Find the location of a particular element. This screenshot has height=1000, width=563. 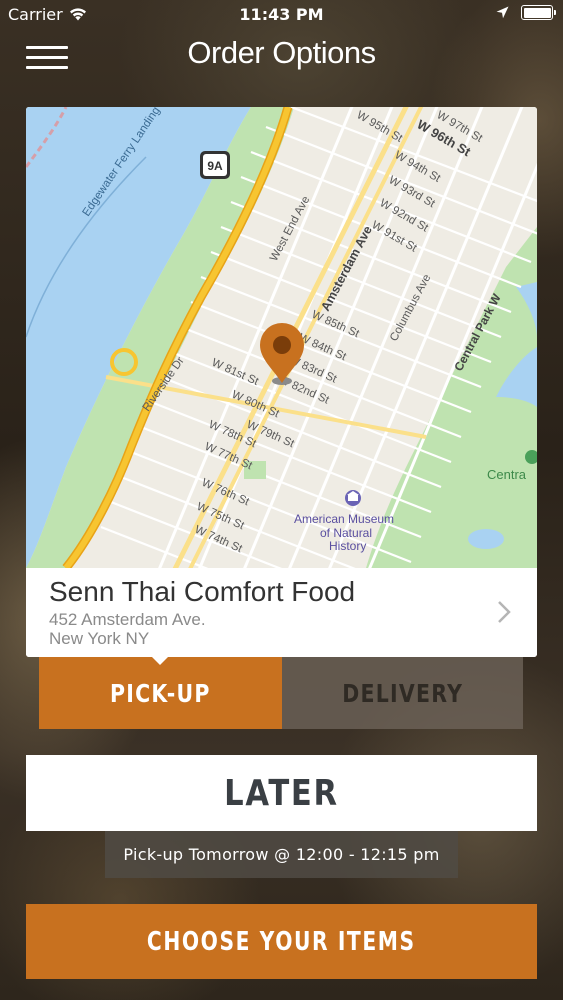

later-button: LATER is located at coordinates (281, 793).